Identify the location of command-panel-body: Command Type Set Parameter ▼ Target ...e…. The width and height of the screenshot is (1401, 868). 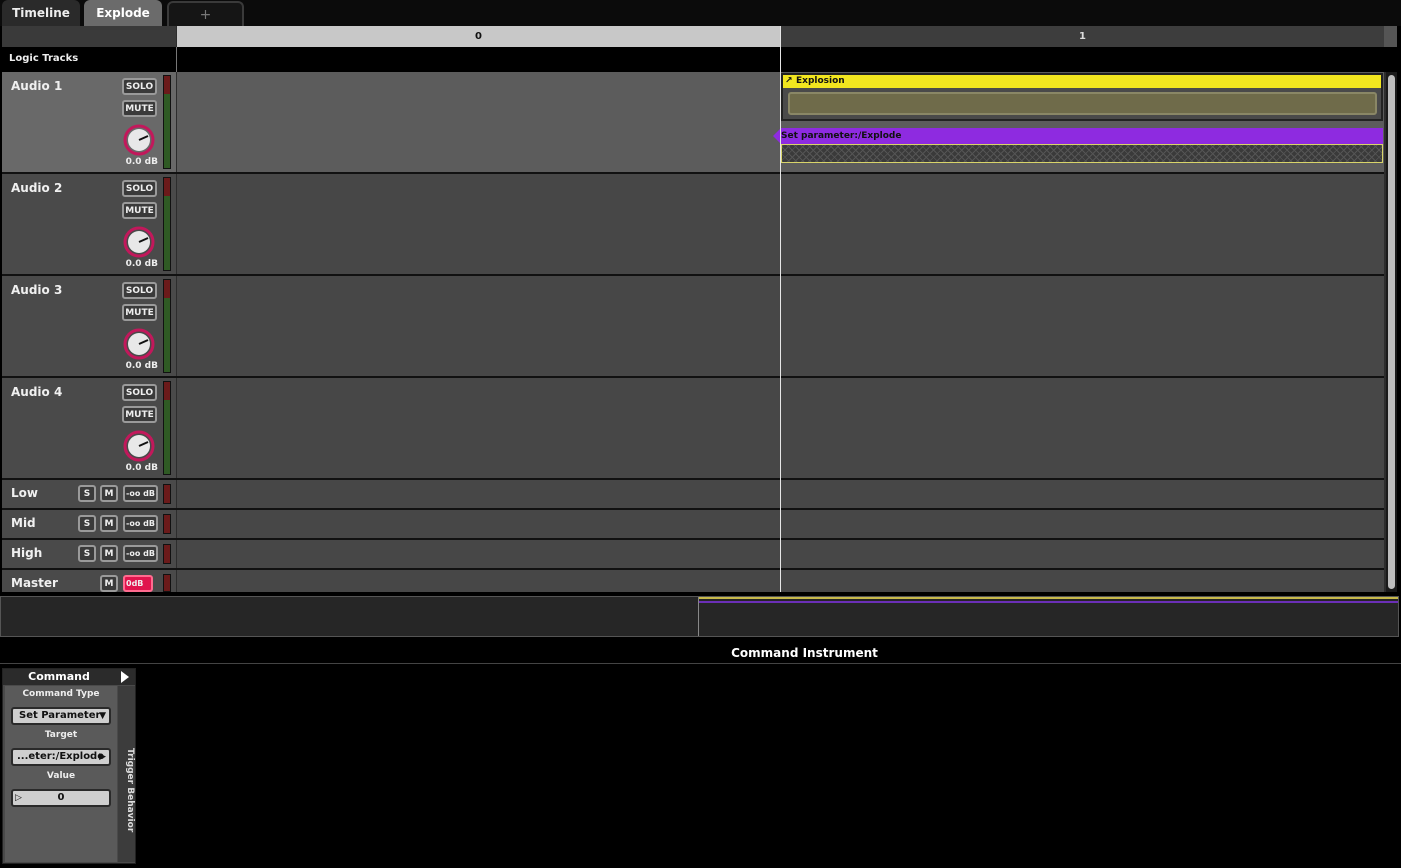
(61, 774).